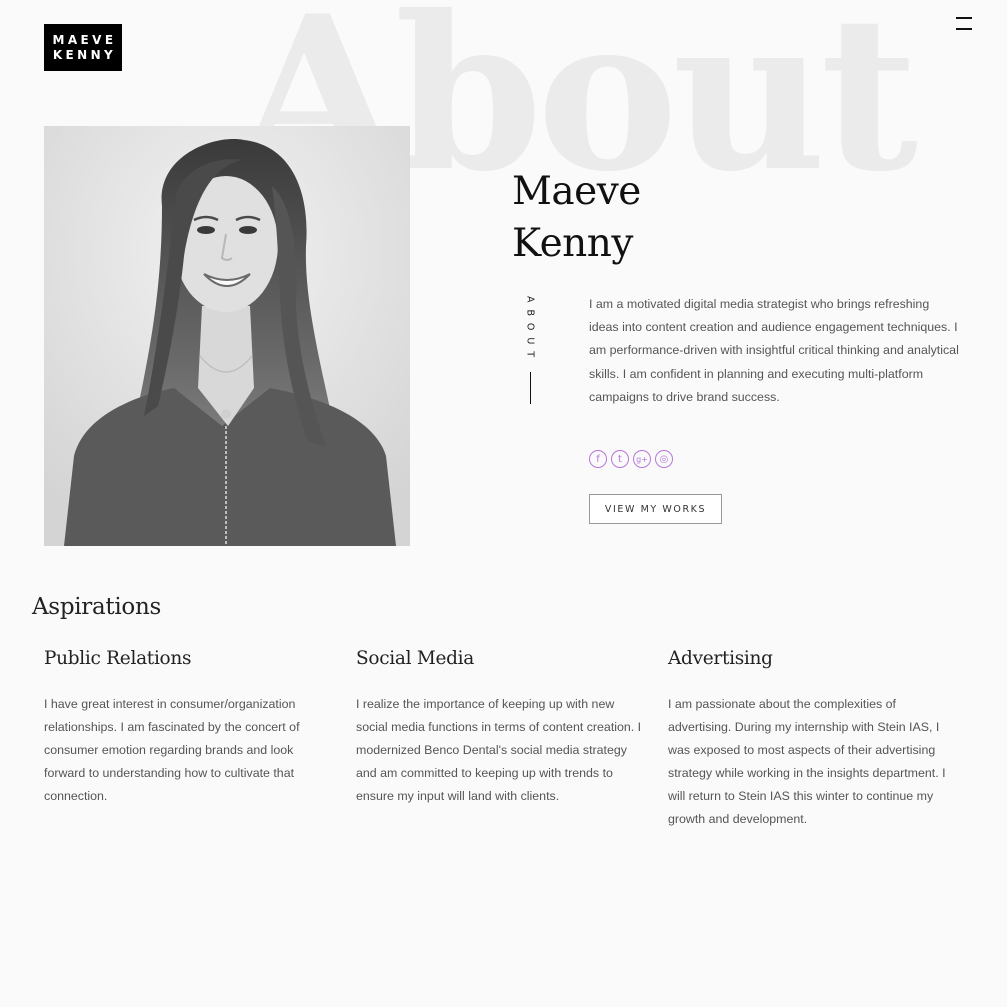  I want to click on site-logo: MAEVE KENNY, so click(83, 47).